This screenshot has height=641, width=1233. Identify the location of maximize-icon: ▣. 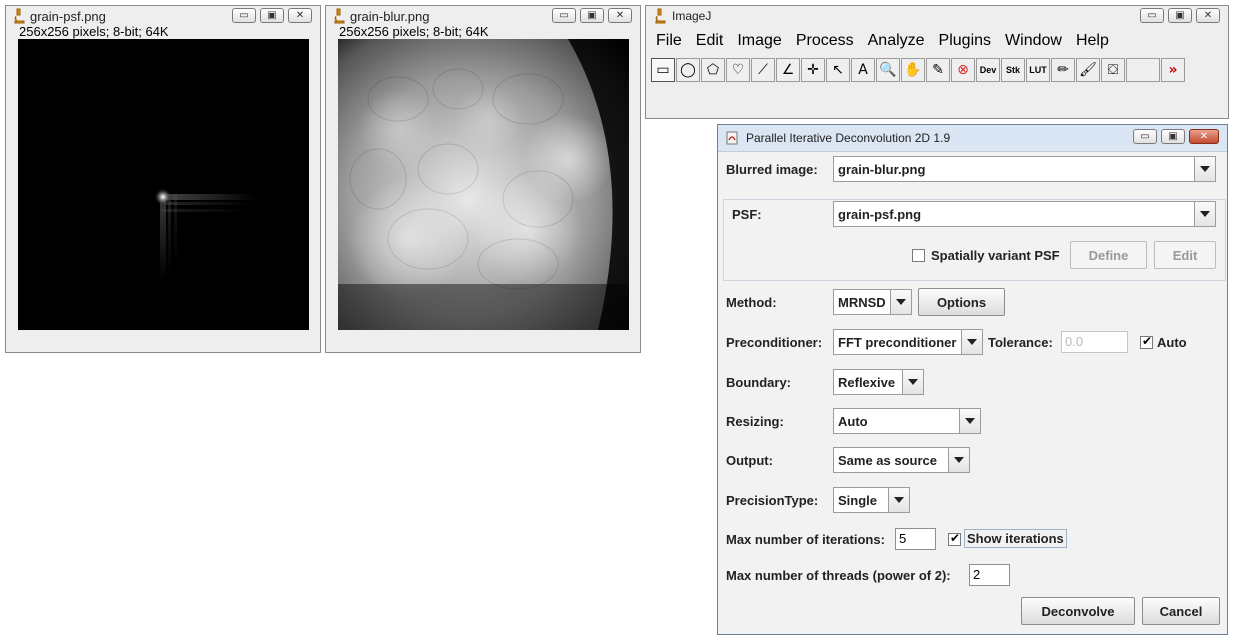
(1180, 15).